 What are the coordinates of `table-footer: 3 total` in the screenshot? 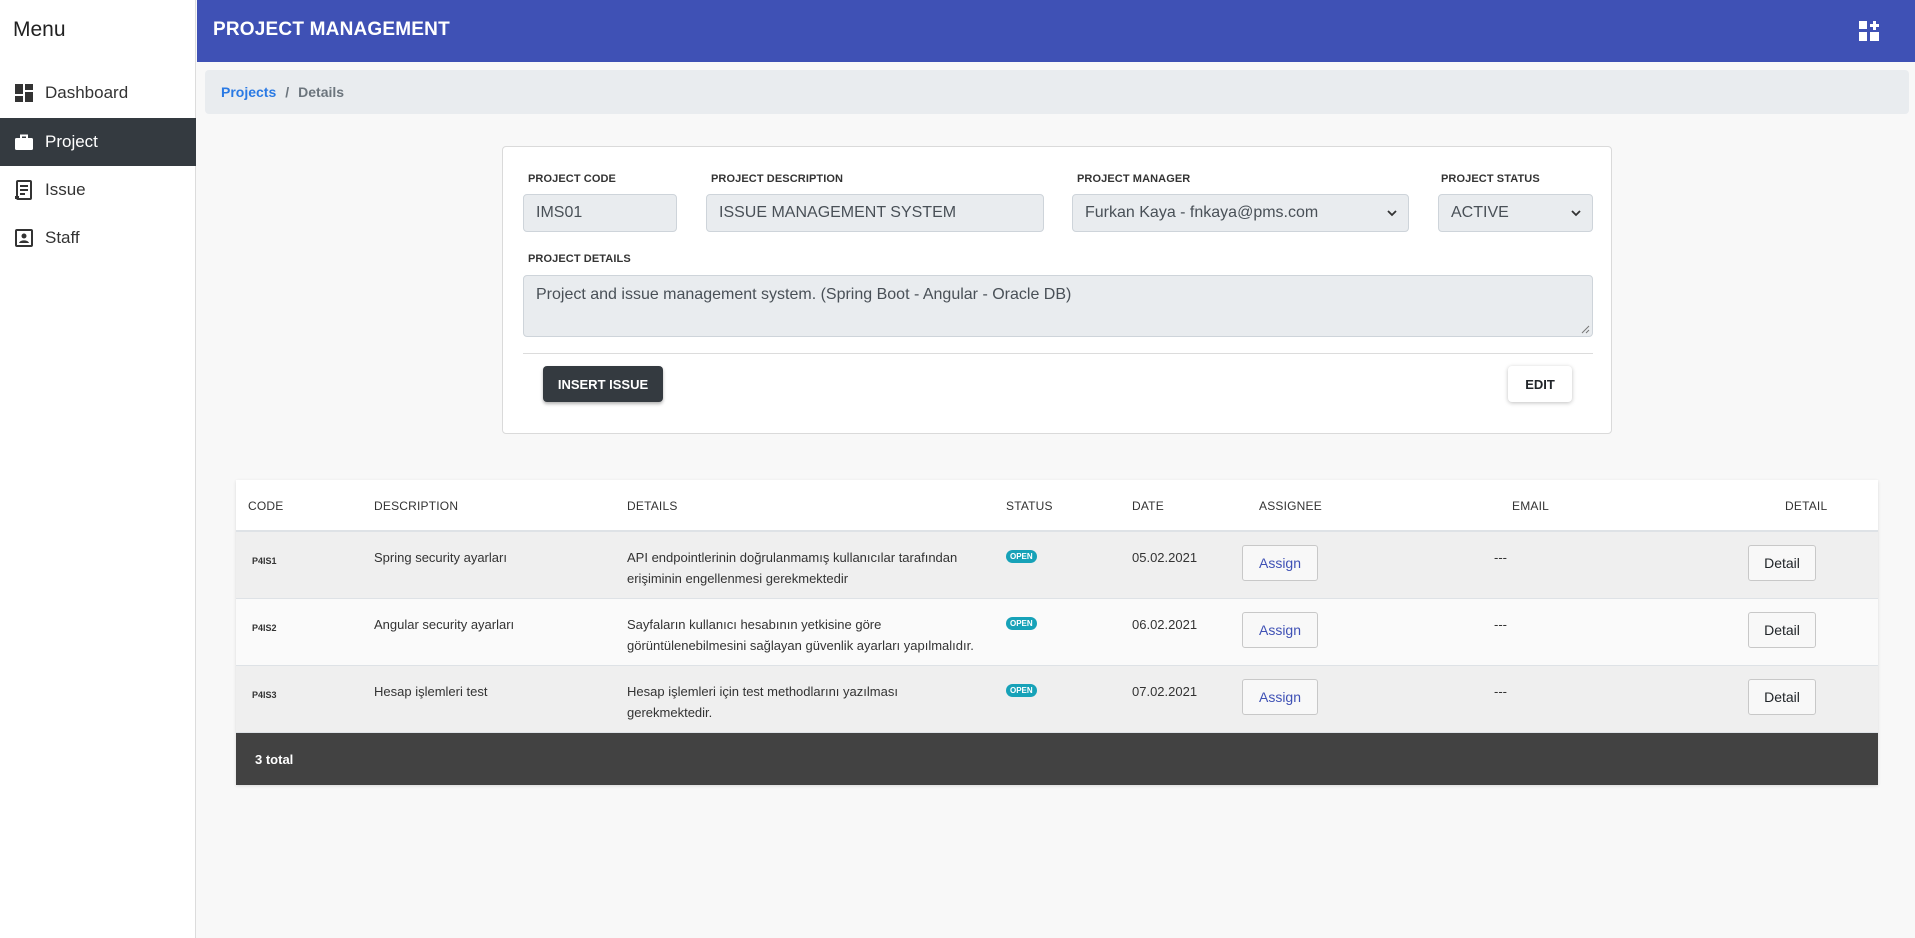 It's located at (1057, 759).